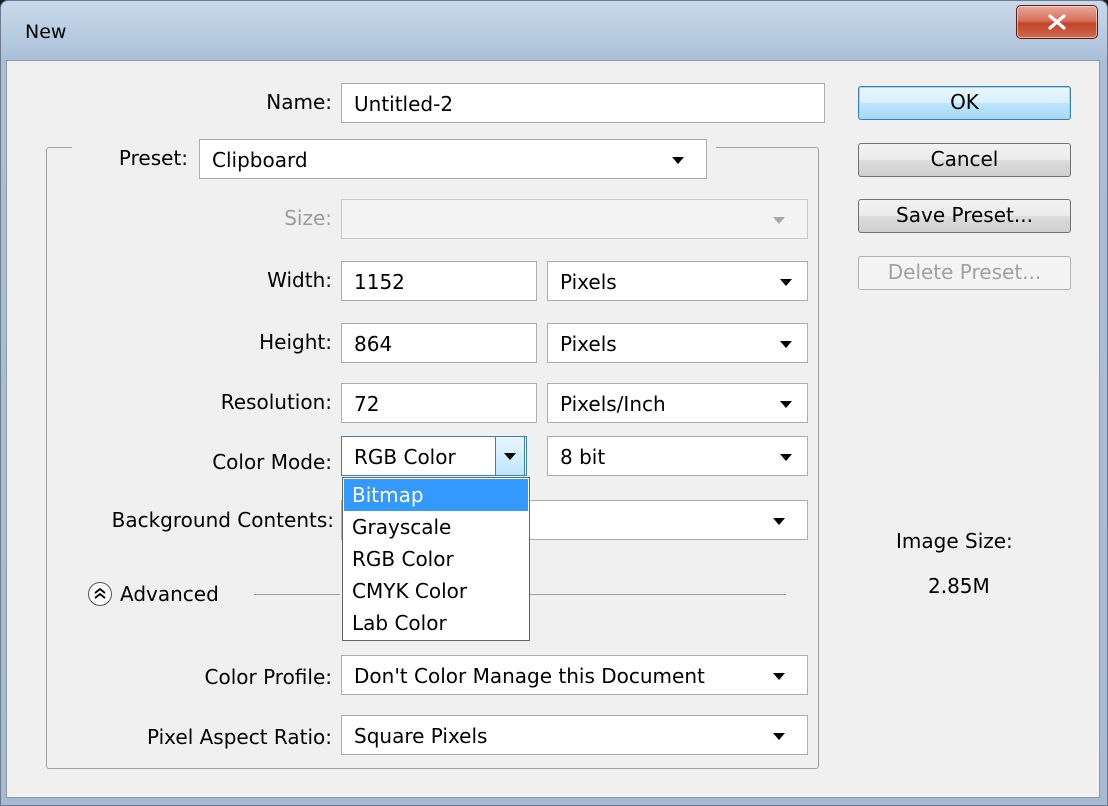 The width and height of the screenshot is (1108, 806). I want to click on window-title: New, so click(46, 32).